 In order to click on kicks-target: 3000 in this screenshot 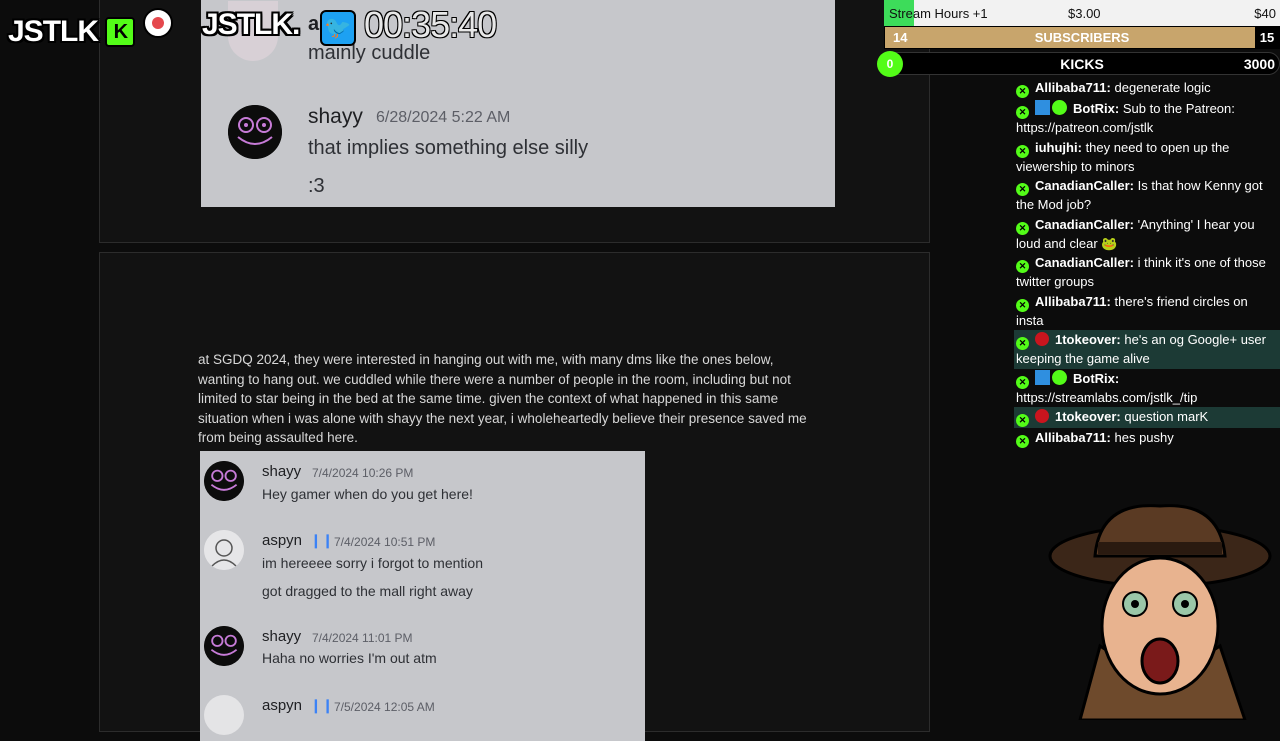, I will do `click(1259, 64)`.